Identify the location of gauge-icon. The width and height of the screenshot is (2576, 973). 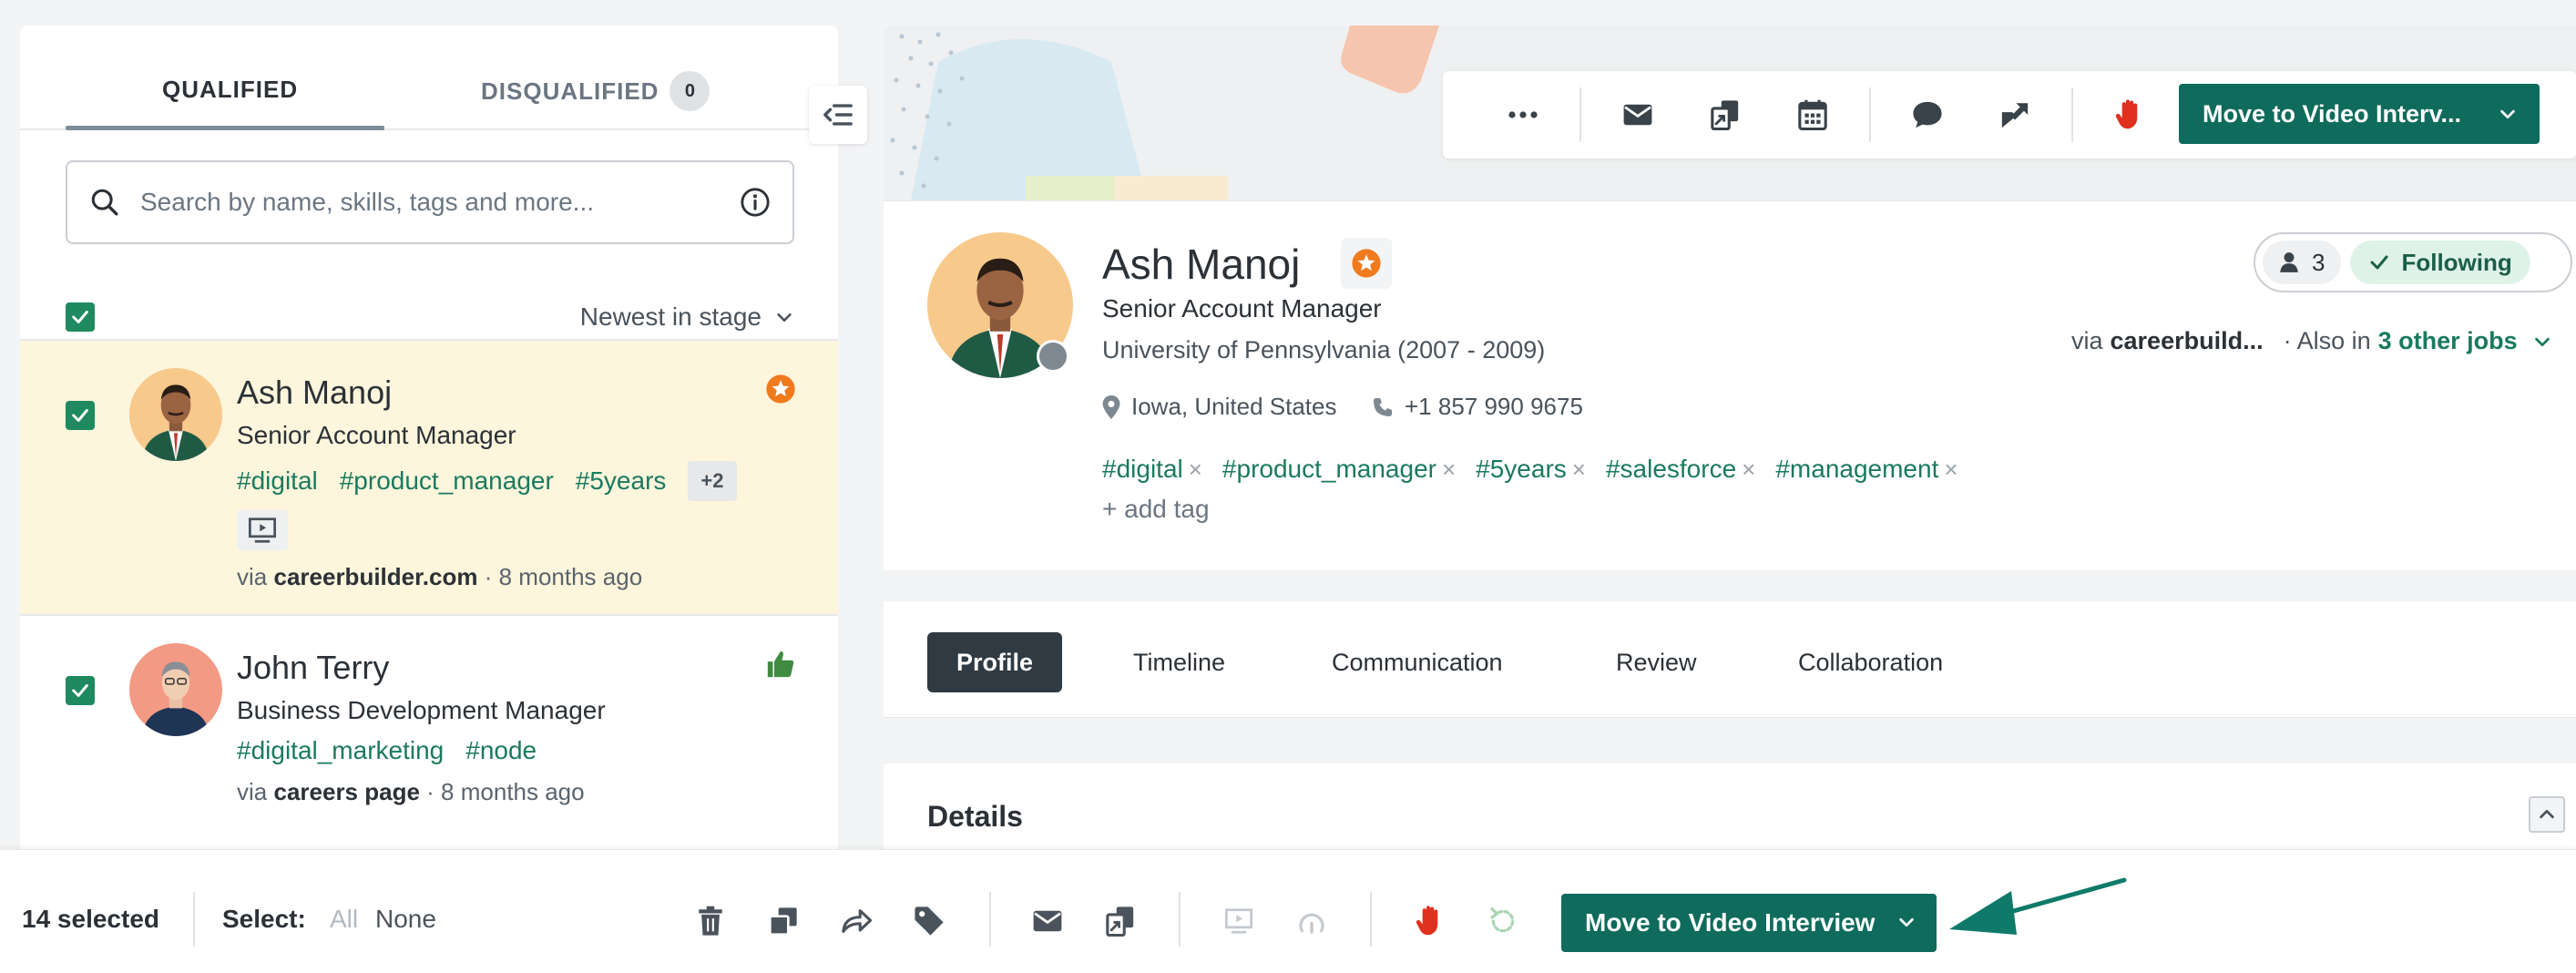
(1311, 923).